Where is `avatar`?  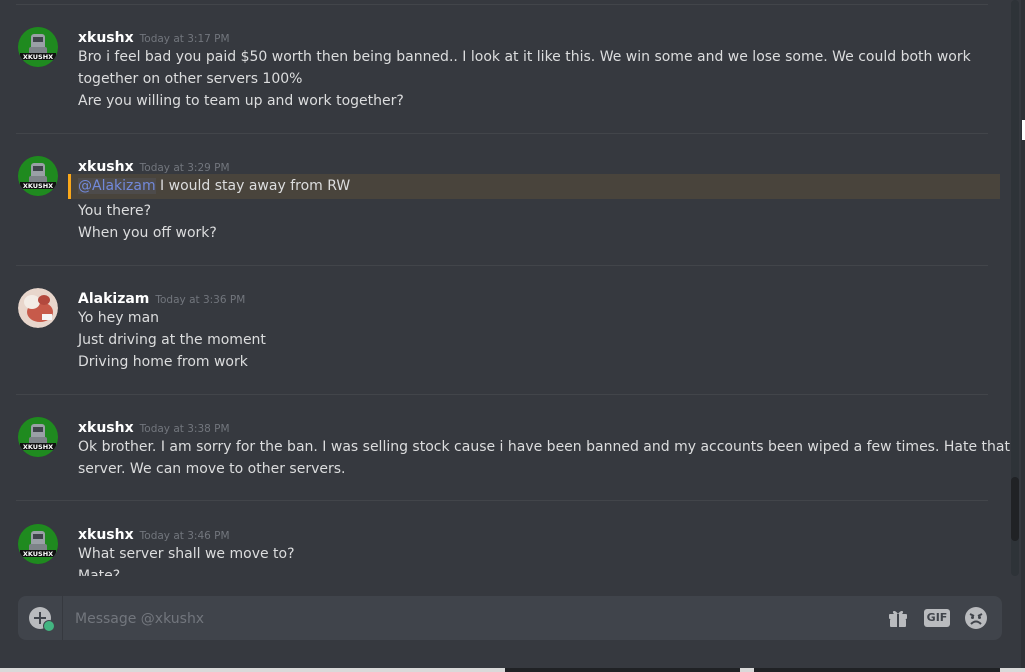 avatar is located at coordinates (38, 308).